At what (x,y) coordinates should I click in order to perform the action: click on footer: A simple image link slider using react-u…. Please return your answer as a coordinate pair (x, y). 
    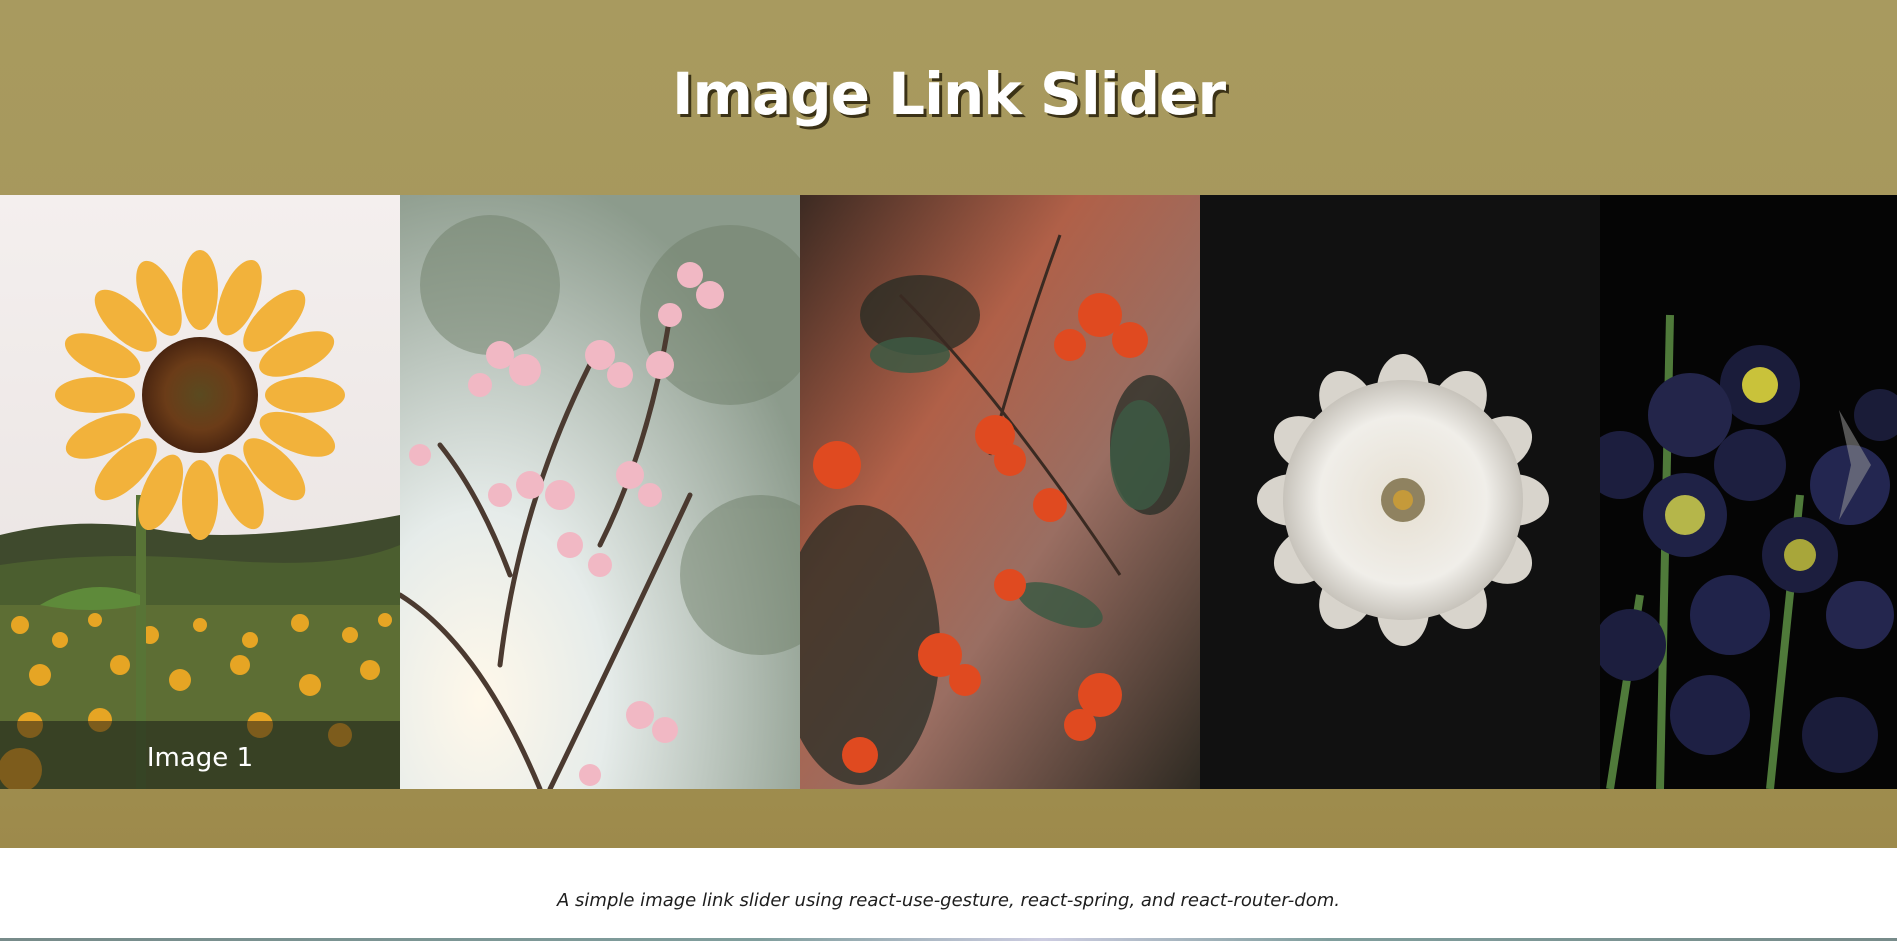
    Looking at the image, I should click on (948, 894).